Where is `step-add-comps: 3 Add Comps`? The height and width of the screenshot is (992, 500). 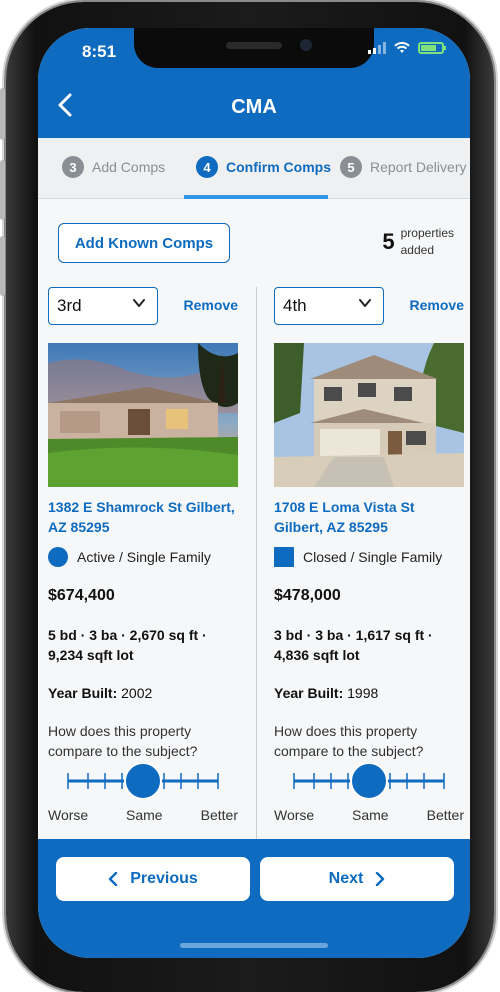
step-add-comps: 3 Add Comps is located at coordinates (113, 167).